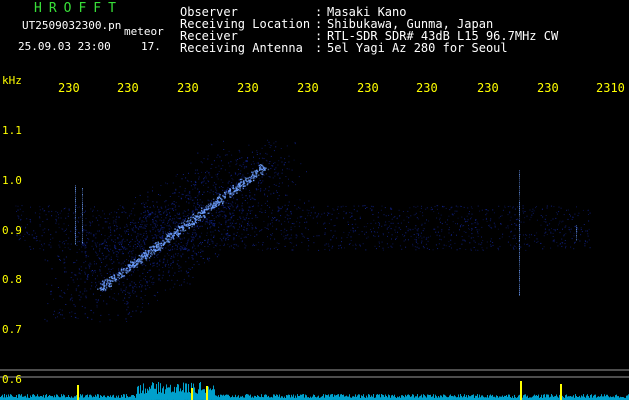 Image resolution: width=629 pixels, height=400 pixels. Describe the element at coordinates (248, 88) in the screenshot. I see `x-tick-4: 230` at that location.